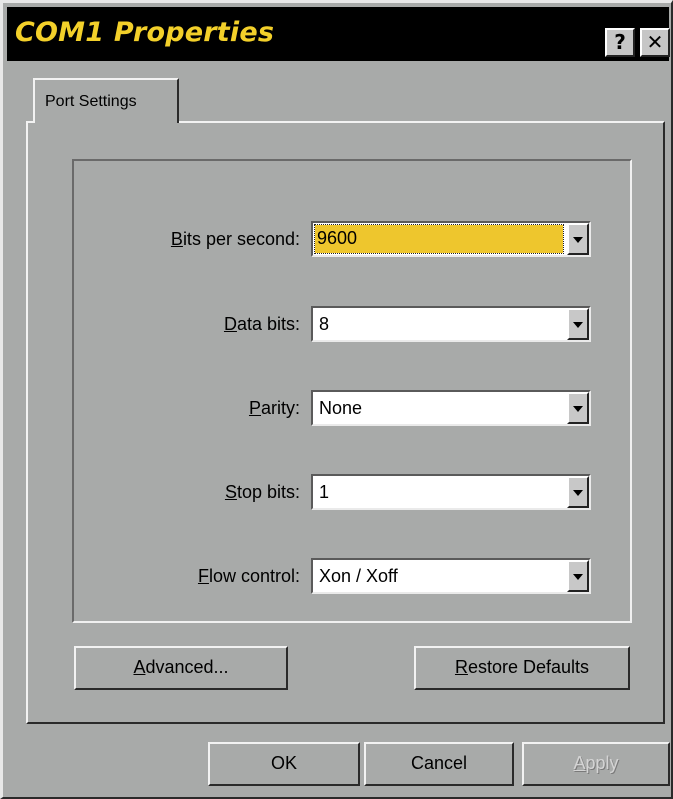 The width and height of the screenshot is (673, 799). What do you see at coordinates (235, 239) in the screenshot?
I see `bits-per-second-label: Bits per second:` at bounding box center [235, 239].